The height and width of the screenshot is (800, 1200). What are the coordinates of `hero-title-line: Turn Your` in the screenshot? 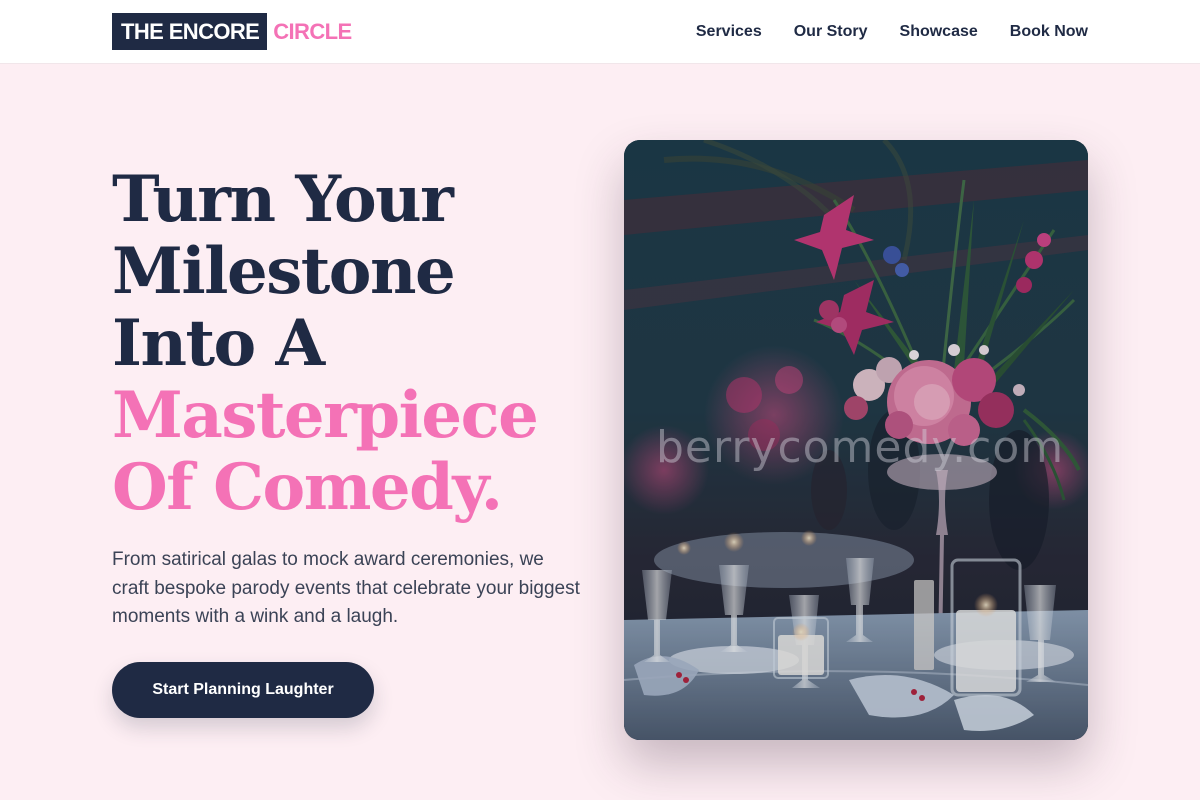 It's located at (283, 199).